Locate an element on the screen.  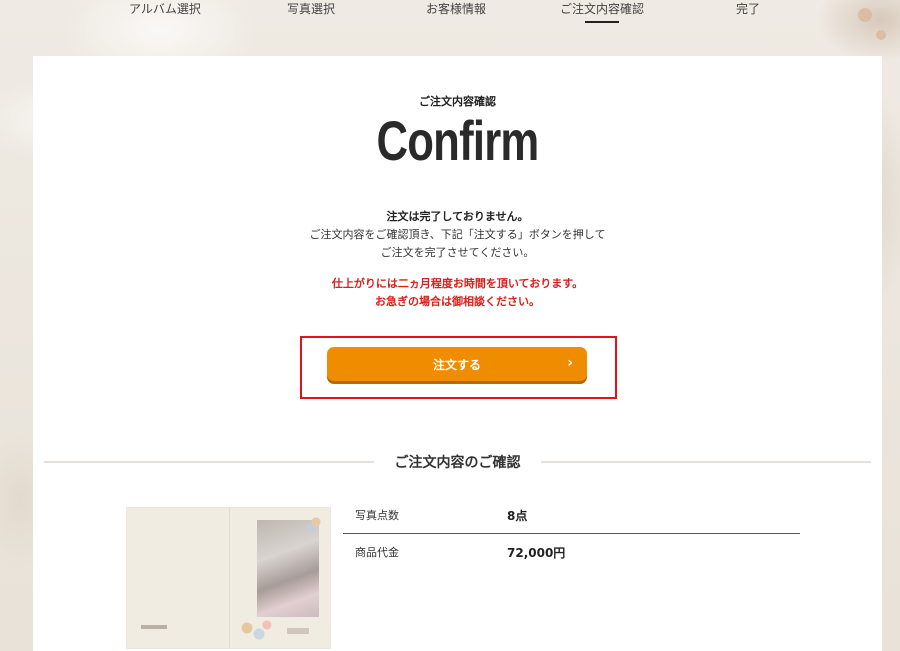
step-album-select: アルバム選択 is located at coordinates (165, 8).